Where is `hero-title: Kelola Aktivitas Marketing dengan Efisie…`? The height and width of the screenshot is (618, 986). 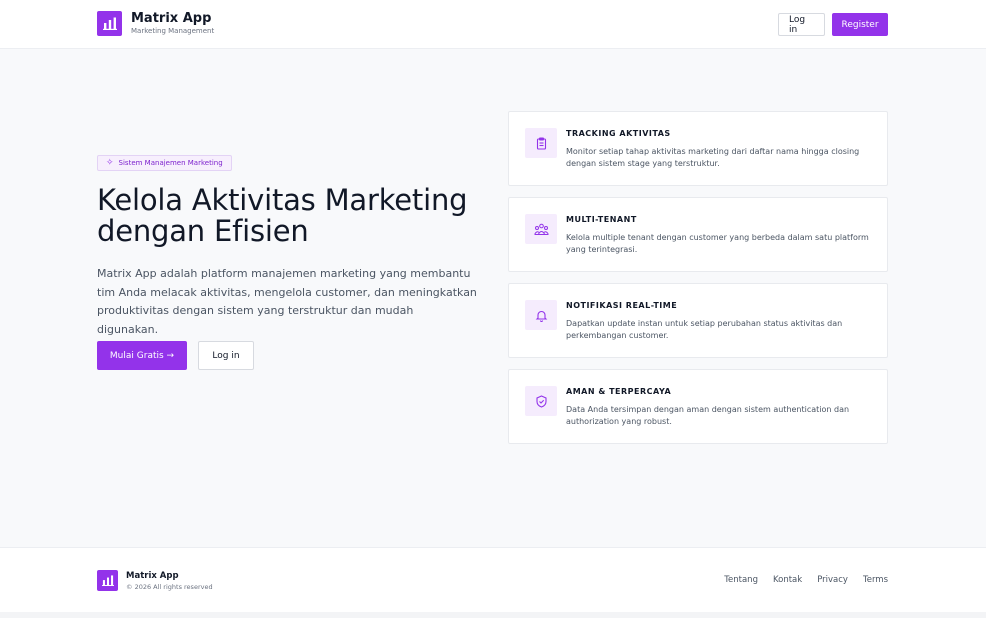 hero-title: Kelola Aktivitas Marketing dengan Efisie… is located at coordinates (302, 216).